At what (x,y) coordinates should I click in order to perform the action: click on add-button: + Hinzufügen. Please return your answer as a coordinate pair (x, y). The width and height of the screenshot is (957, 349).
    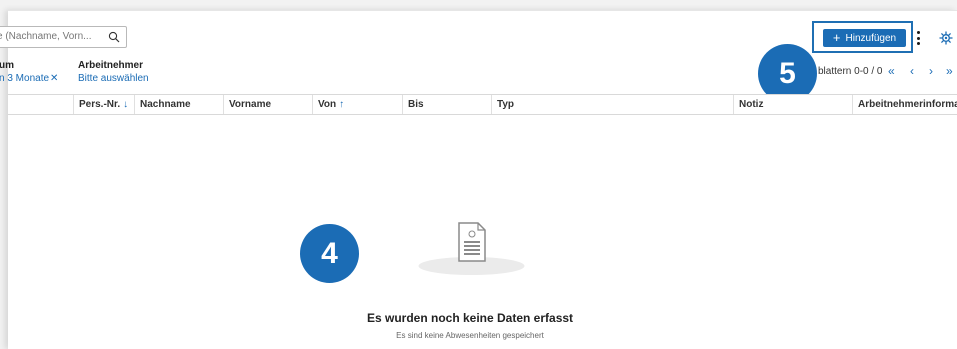
    Looking at the image, I should click on (864, 38).